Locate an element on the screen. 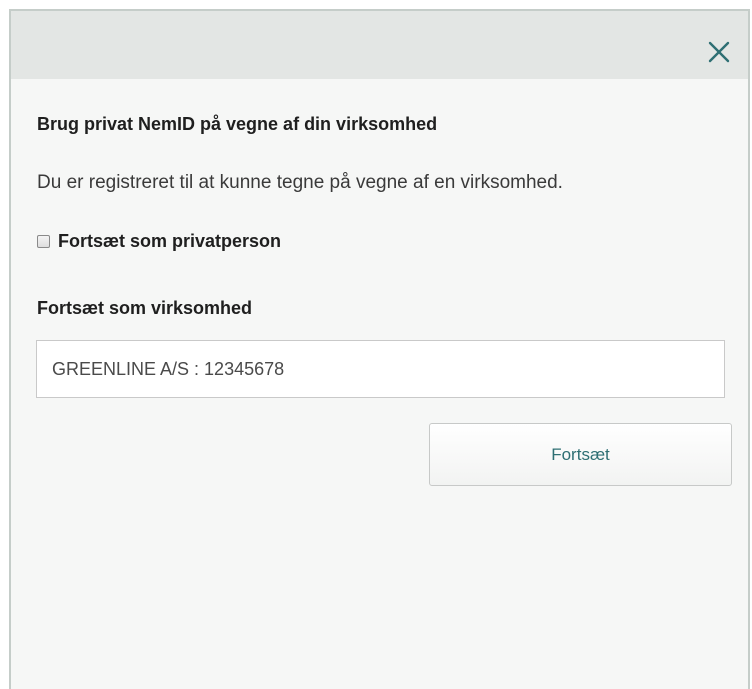  private-person-checkbox is located at coordinates (43, 241).